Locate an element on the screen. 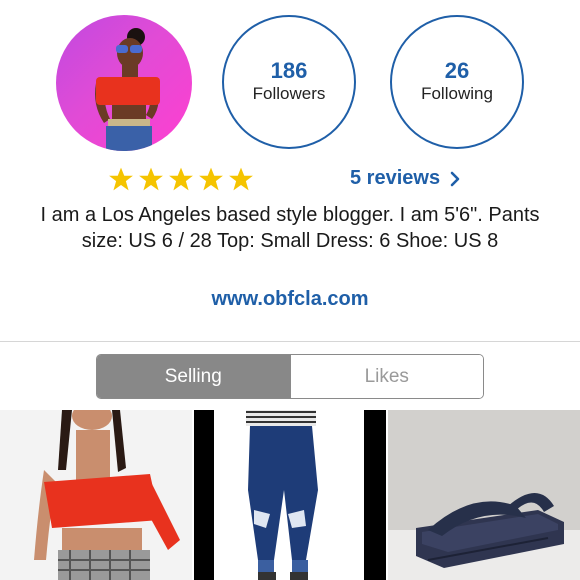  reviews-link: 5 reviews is located at coordinates (405, 178).